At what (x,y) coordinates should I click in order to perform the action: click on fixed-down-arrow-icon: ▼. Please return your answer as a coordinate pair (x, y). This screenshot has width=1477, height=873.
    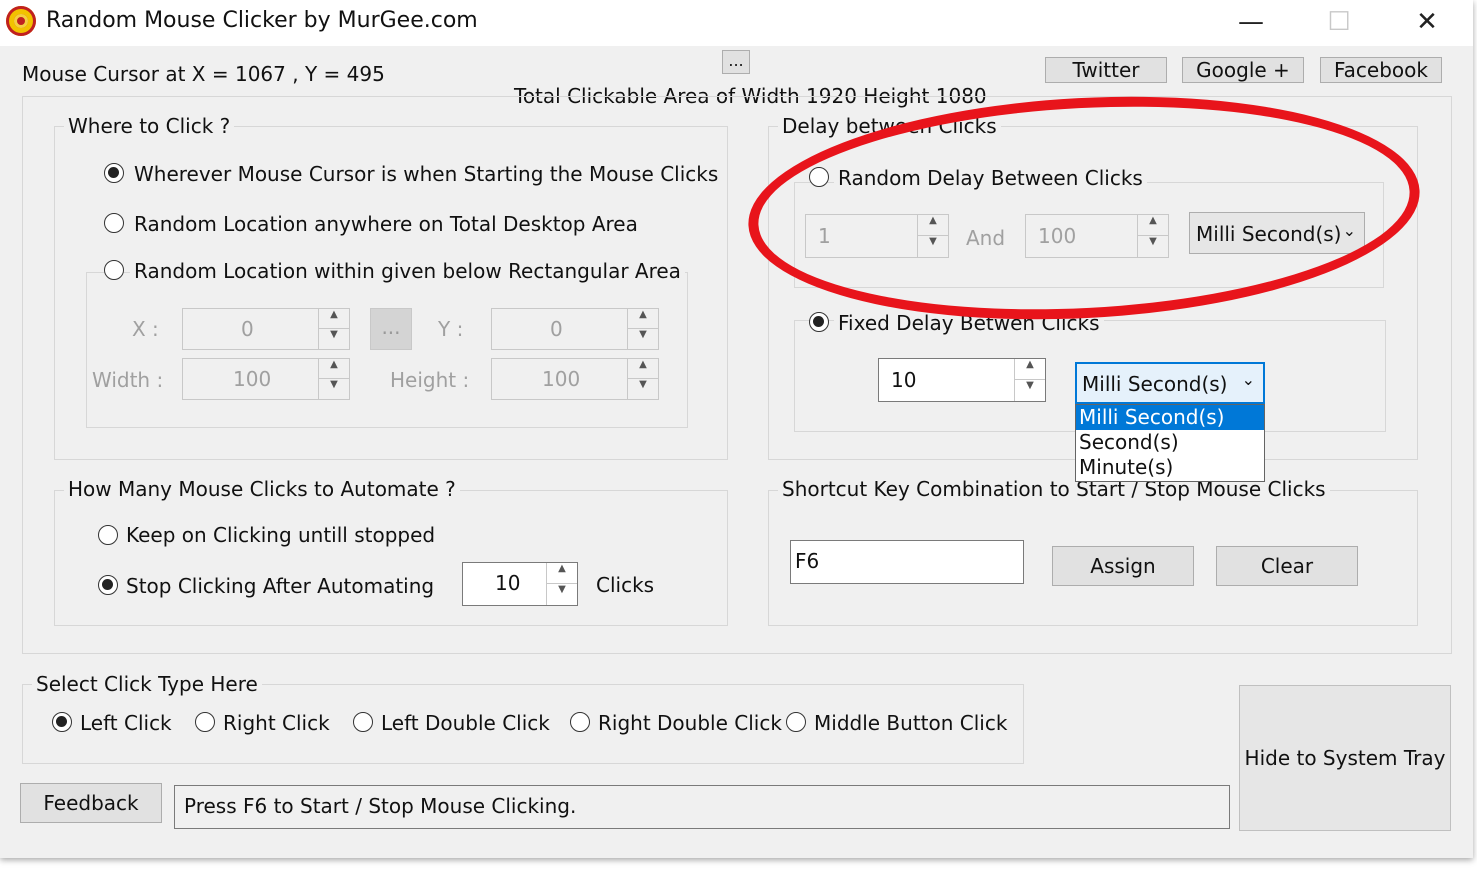
    Looking at the image, I should click on (1030, 390).